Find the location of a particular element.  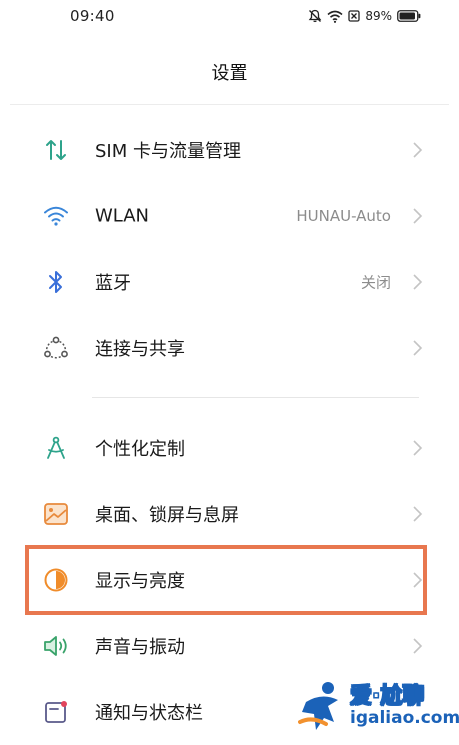

page-title: 设置 is located at coordinates (229, 73).